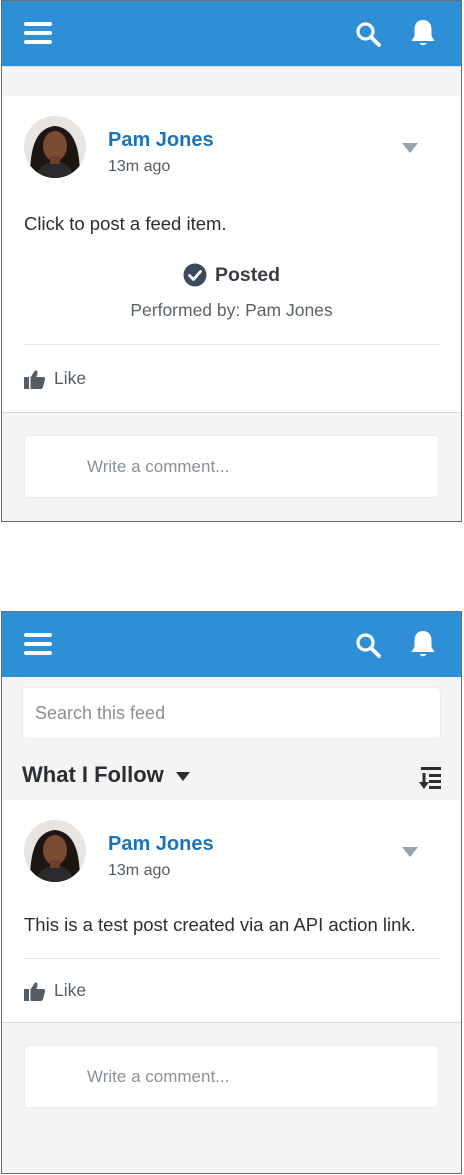 This screenshot has width=464, height=1175. Describe the element at coordinates (231, 310) in the screenshot. I see `performed-by-text: Performed by: Pam Jones` at that location.